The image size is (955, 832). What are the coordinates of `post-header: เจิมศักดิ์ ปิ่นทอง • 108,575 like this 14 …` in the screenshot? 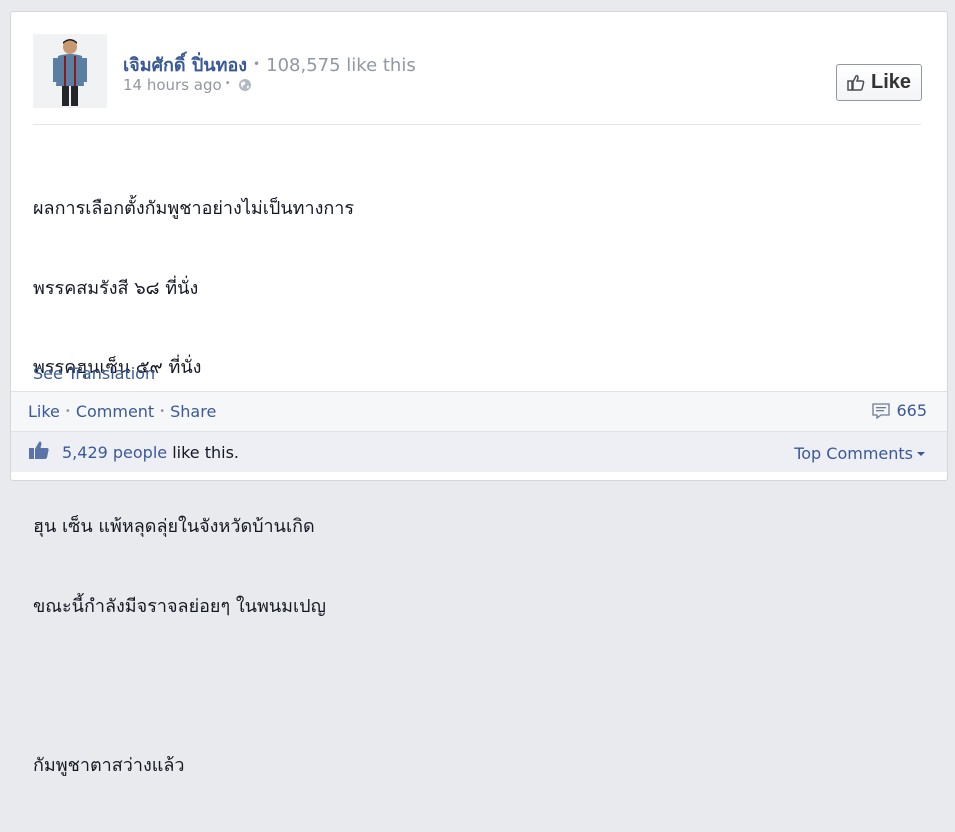 It's located at (479, 68).